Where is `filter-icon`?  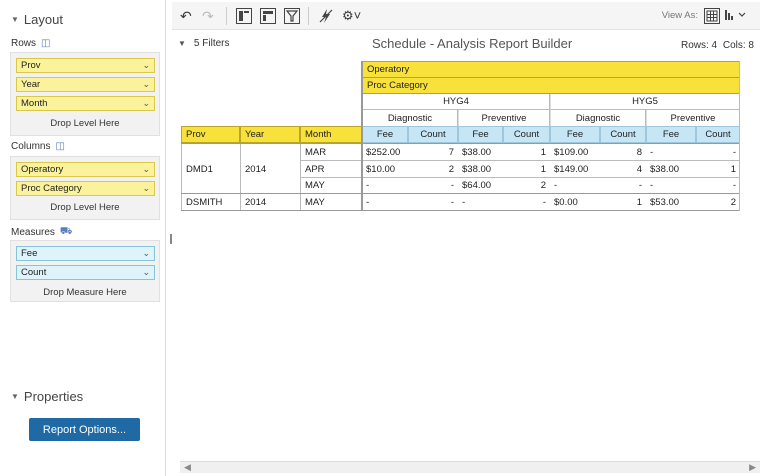
filter-icon is located at coordinates (292, 16).